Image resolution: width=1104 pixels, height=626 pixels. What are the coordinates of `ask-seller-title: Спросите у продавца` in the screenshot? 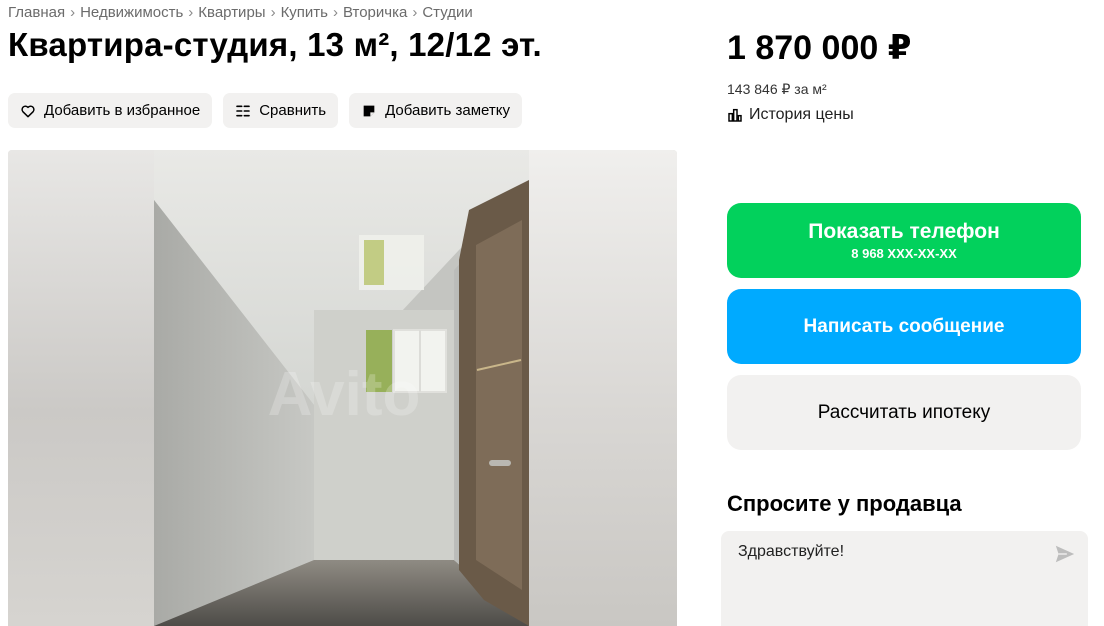 It's located at (844, 503).